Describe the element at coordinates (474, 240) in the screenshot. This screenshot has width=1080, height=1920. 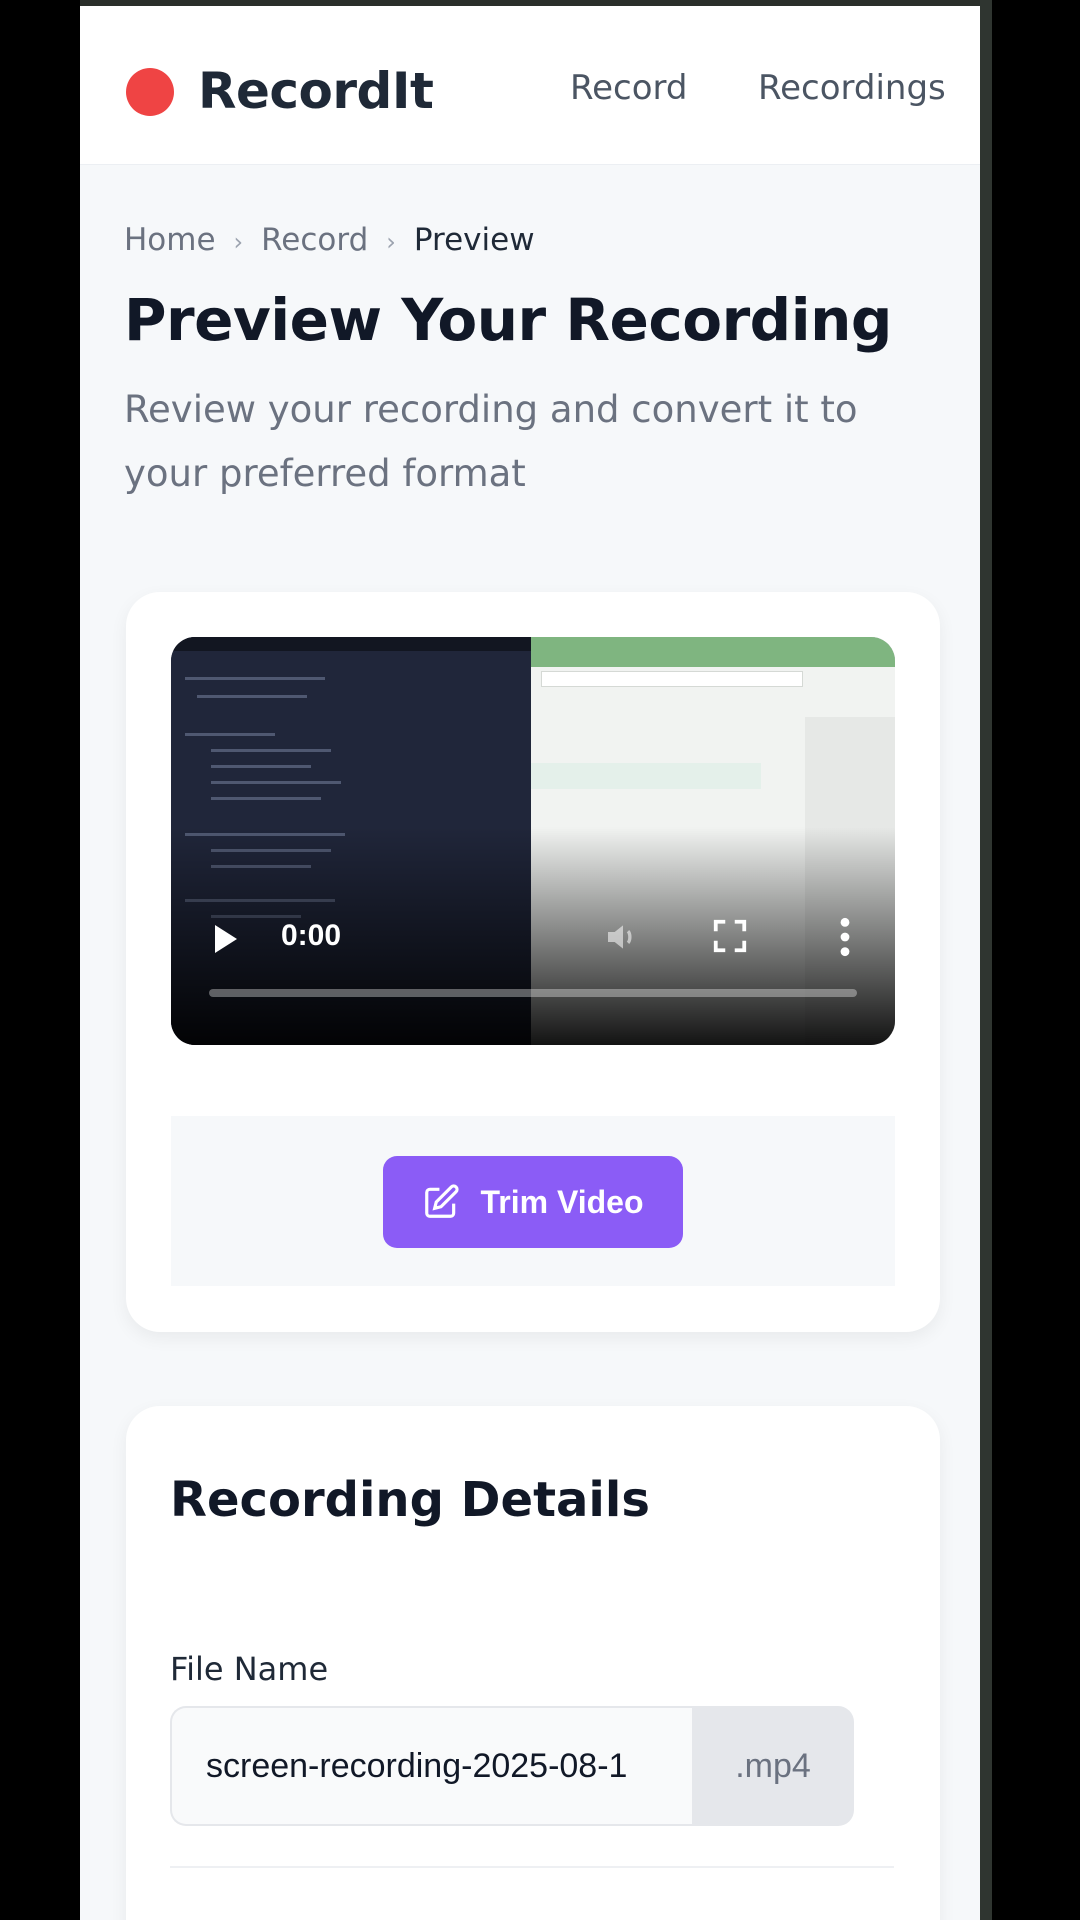
I see `breadcrumb-current: Preview` at that location.